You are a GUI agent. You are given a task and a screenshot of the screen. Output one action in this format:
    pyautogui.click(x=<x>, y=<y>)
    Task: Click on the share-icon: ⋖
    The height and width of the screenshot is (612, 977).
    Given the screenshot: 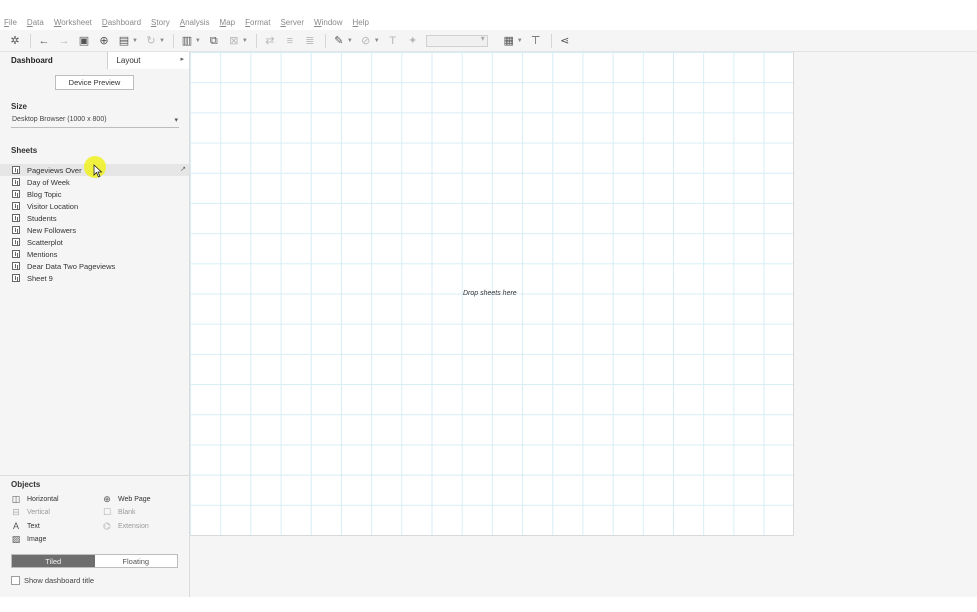 What is the action you would take?
    pyautogui.click(x=565, y=41)
    